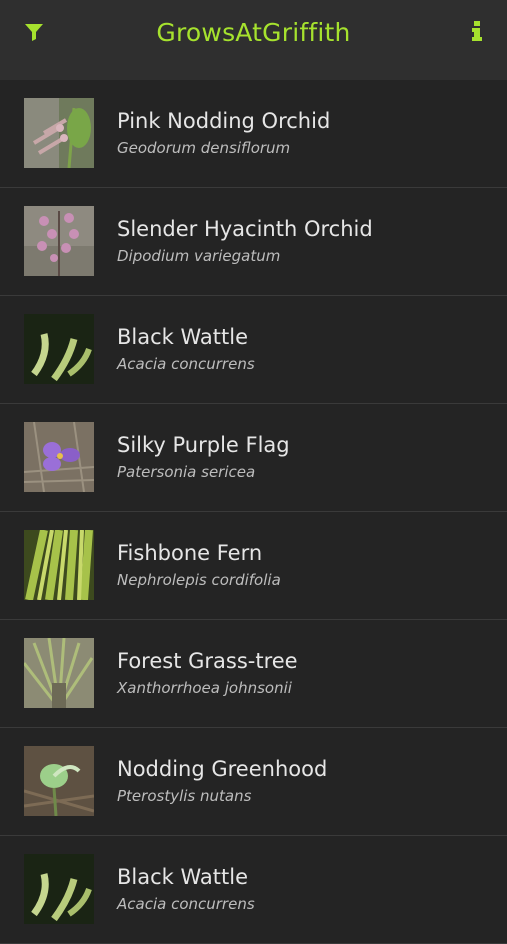  Describe the element at coordinates (190, 553) in the screenshot. I see `common-name: Fishbone Fern` at that location.